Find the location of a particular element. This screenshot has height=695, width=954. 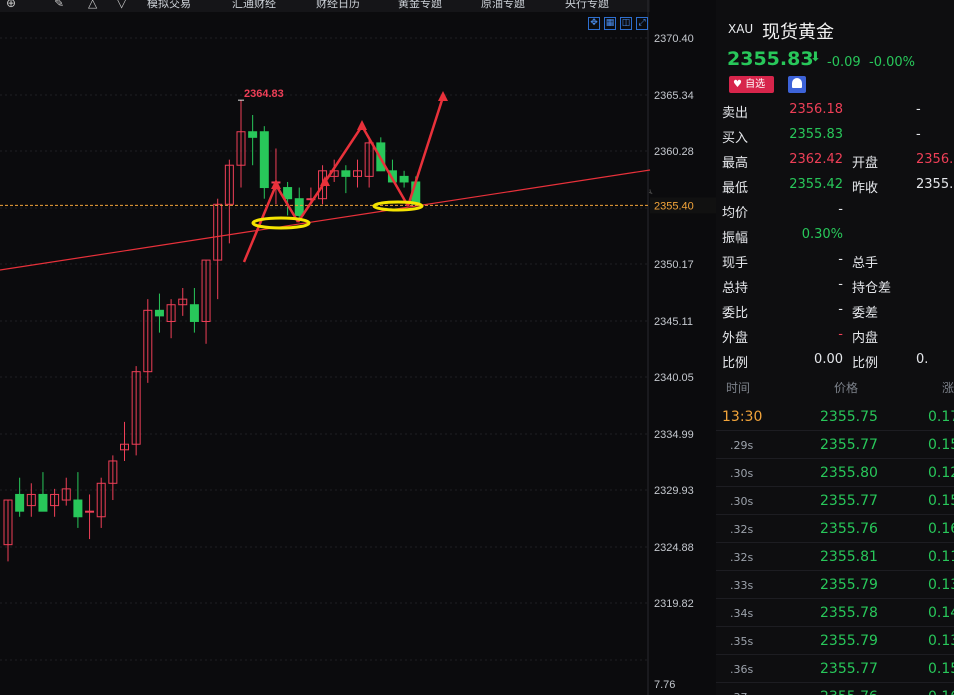

tick-row: .37s 2355.76 0.16 is located at coordinates (835, 689).